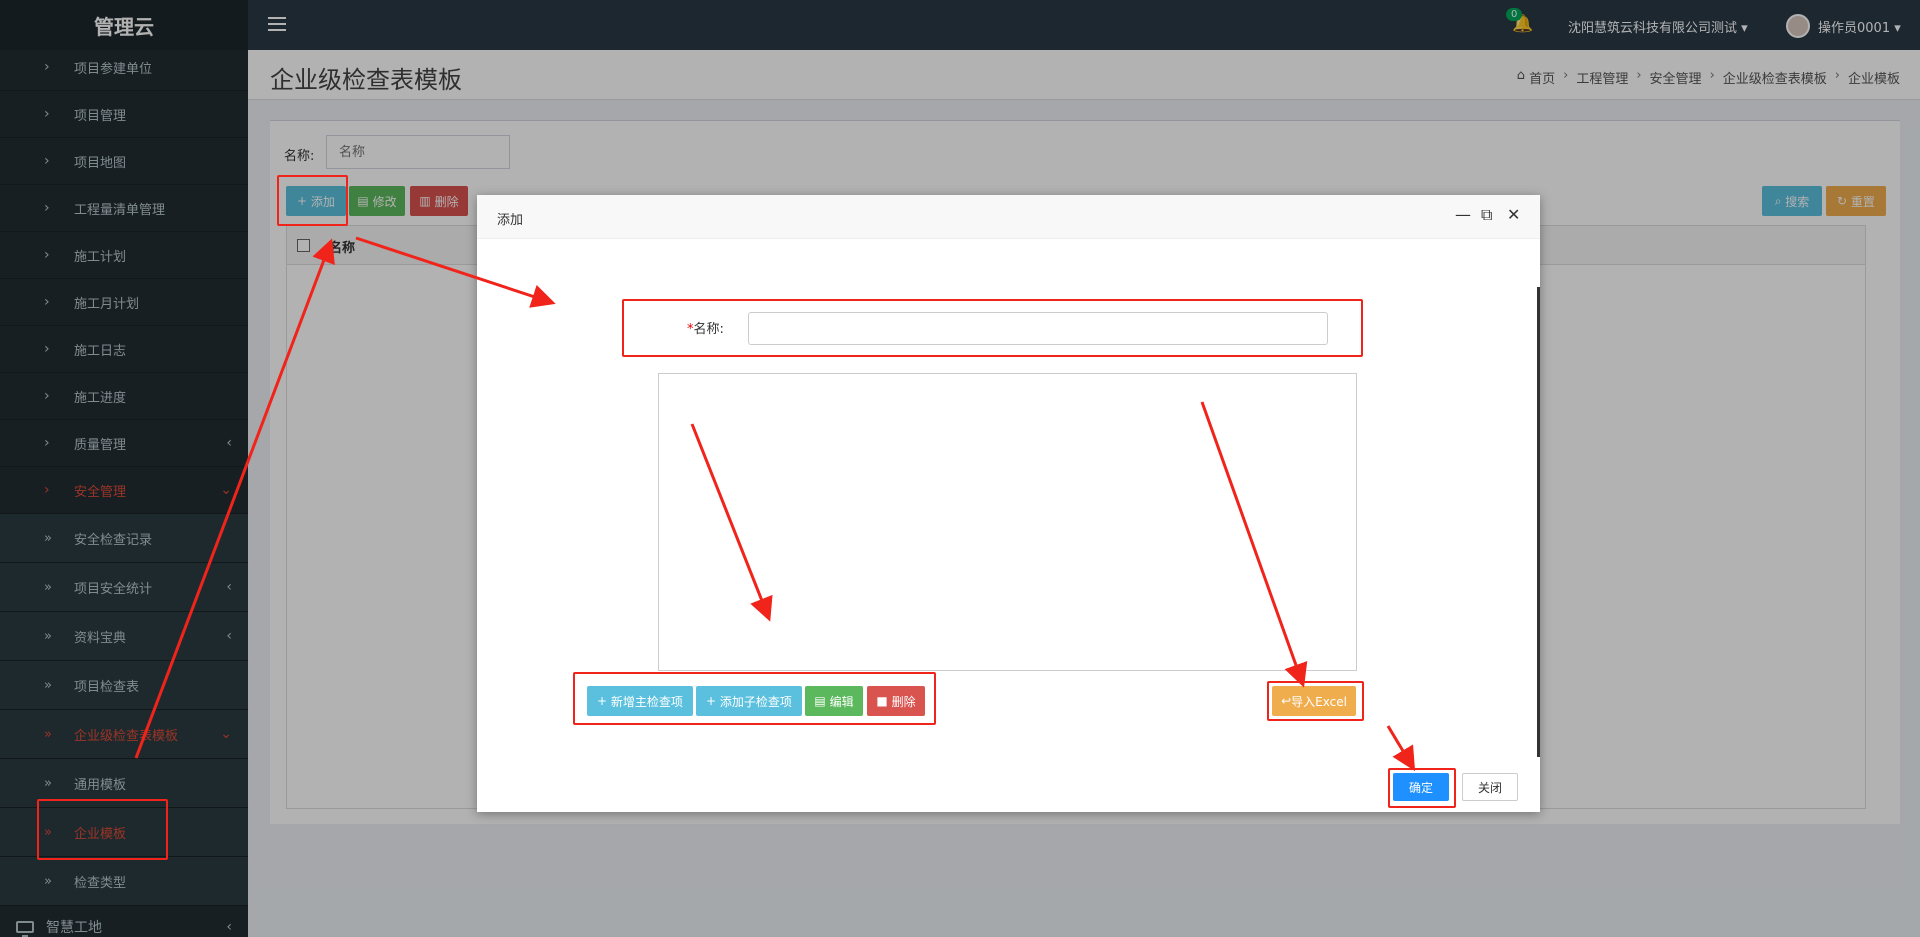 This screenshot has height=937, width=1920. Describe the element at coordinates (312, 200) in the screenshot. I see `annotation-box-add` at that location.